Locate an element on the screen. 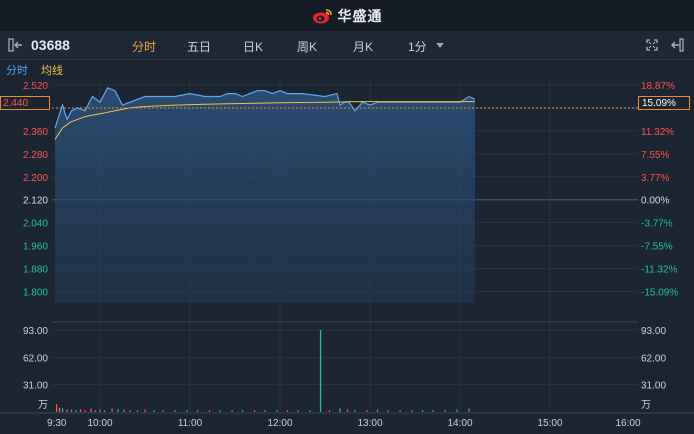  logo: 华盛通 is located at coordinates (347, 16).